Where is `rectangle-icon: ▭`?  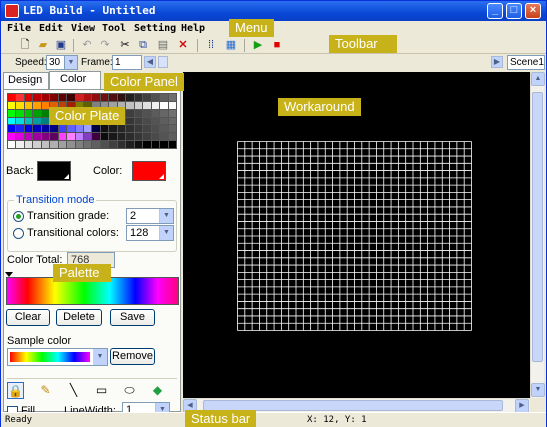 rectangle-icon: ▭ is located at coordinates (101, 390).